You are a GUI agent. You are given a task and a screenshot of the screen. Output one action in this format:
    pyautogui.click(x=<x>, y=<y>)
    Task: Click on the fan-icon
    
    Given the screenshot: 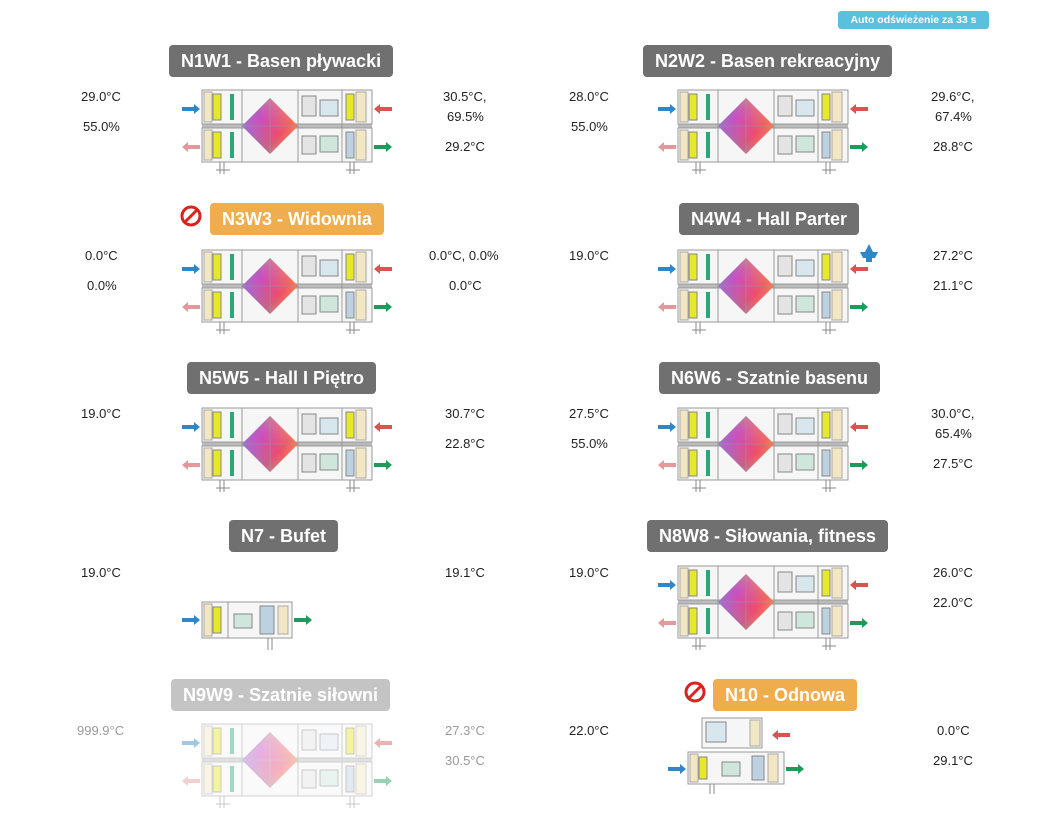 What is the action you would take?
    pyautogui.click(x=869, y=253)
    